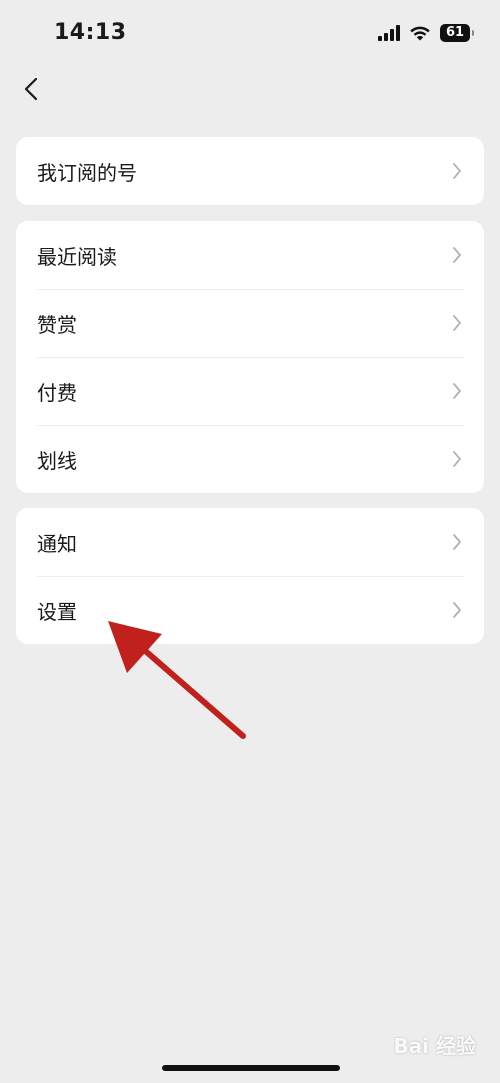 The height and width of the screenshot is (1083, 500). What do you see at coordinates (250, 33) in the screenshot?
I see `status-bar: 14:13 61` at bounding box center [250, 33].